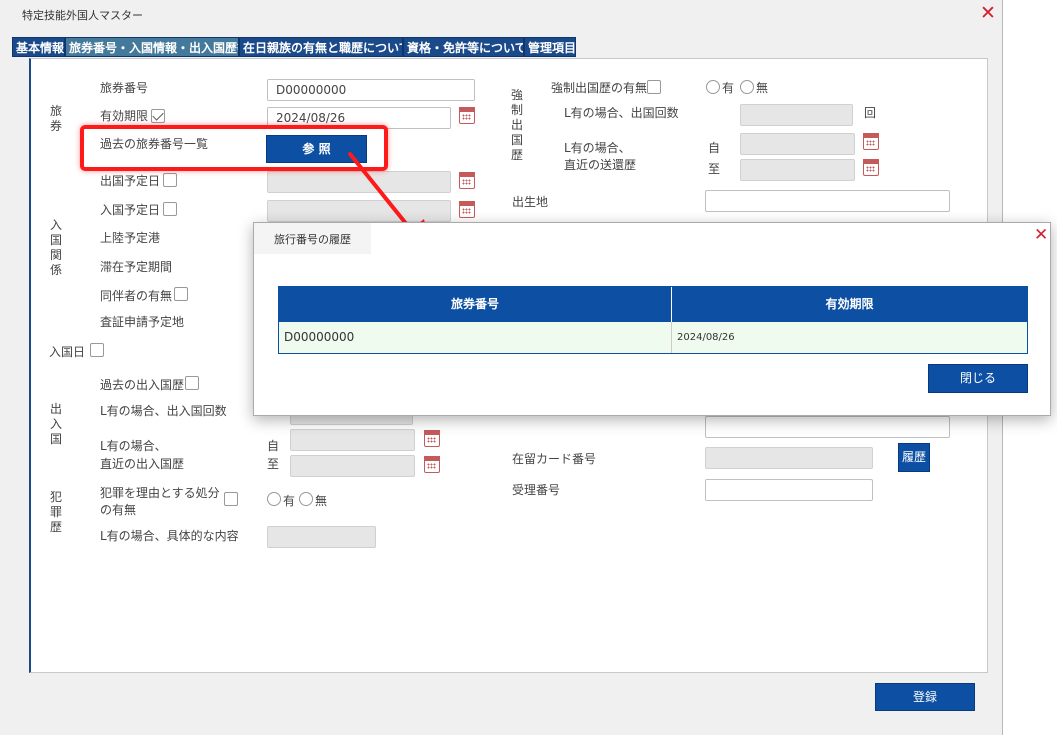 This screenshot has height=735, width=1057. Describe the element at coordinates (475, 304) in the screenshot. I see `column-header-passport: 旅券番号` at that location.